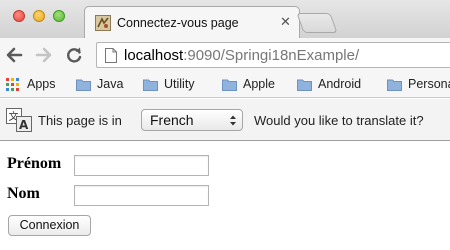 This screenshot has height=250, width=450. Describe the element at coordinates (14, 55) in the screenshot. I see `back-arrow-icon` at that location.